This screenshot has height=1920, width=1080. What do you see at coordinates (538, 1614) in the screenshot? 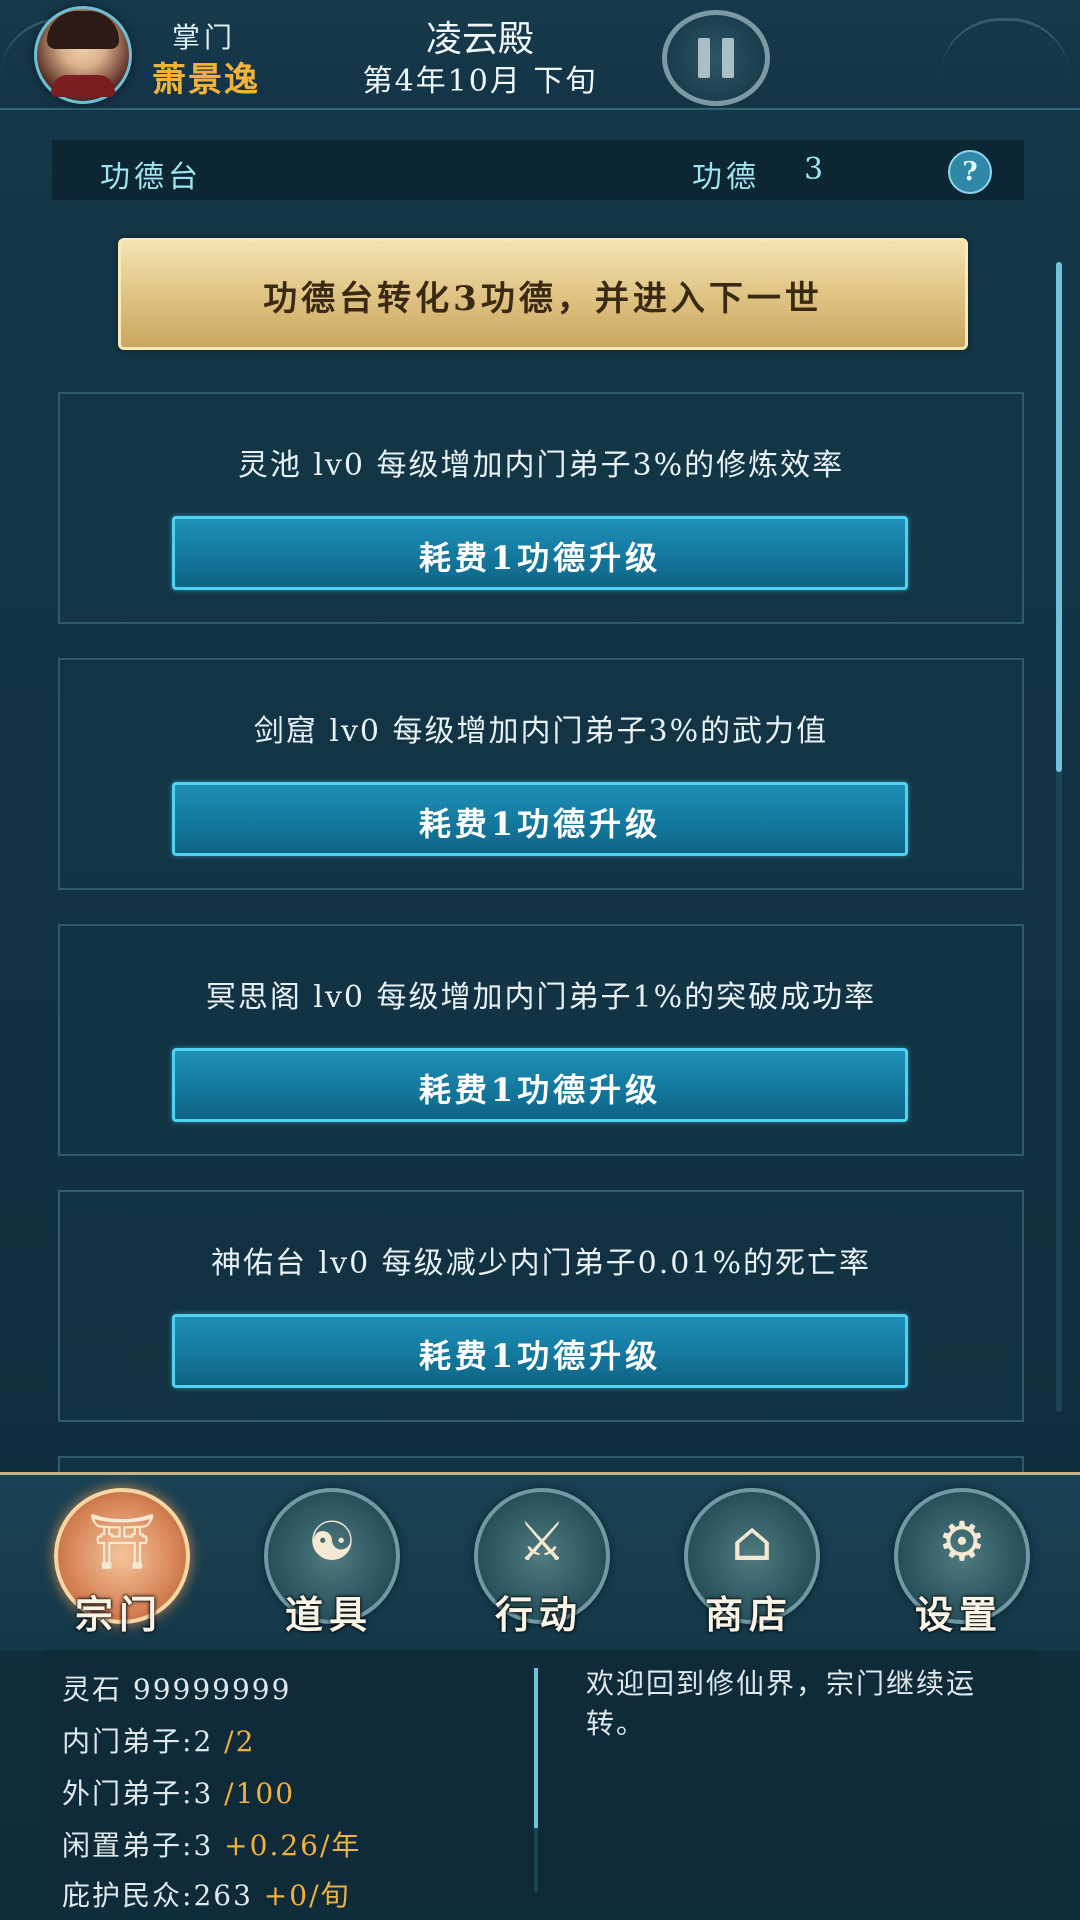
I see `nav-actions-label: 行动` at bounding box center [538, 1614].